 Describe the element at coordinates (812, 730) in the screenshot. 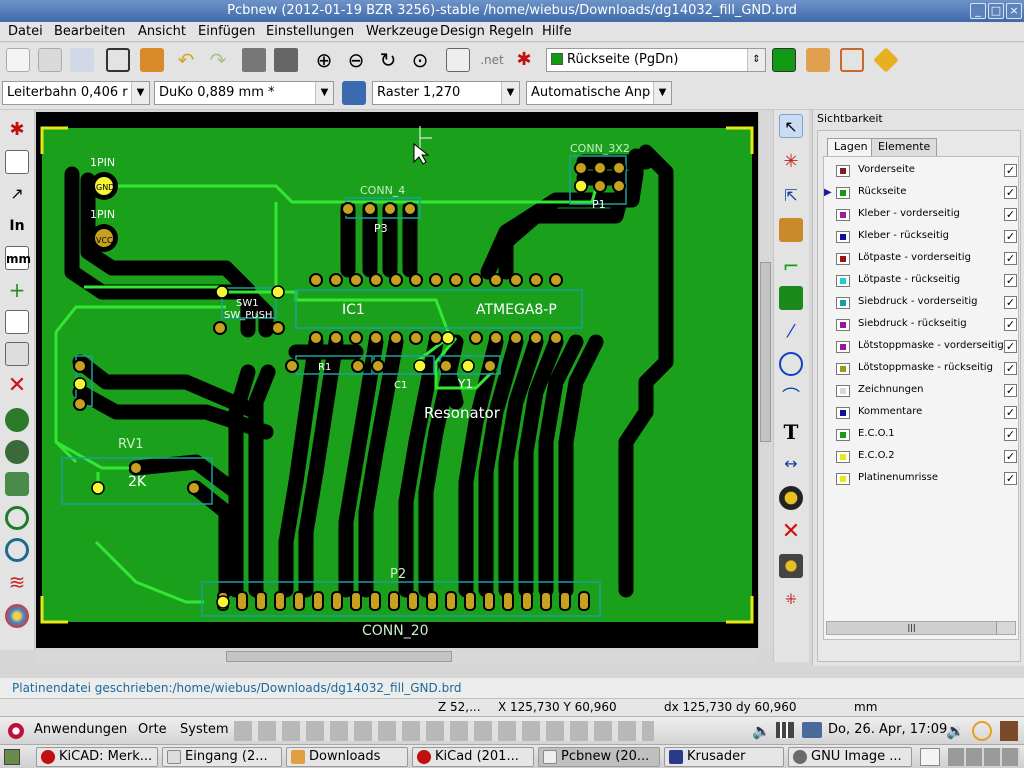

I see `display-icon` at that location.